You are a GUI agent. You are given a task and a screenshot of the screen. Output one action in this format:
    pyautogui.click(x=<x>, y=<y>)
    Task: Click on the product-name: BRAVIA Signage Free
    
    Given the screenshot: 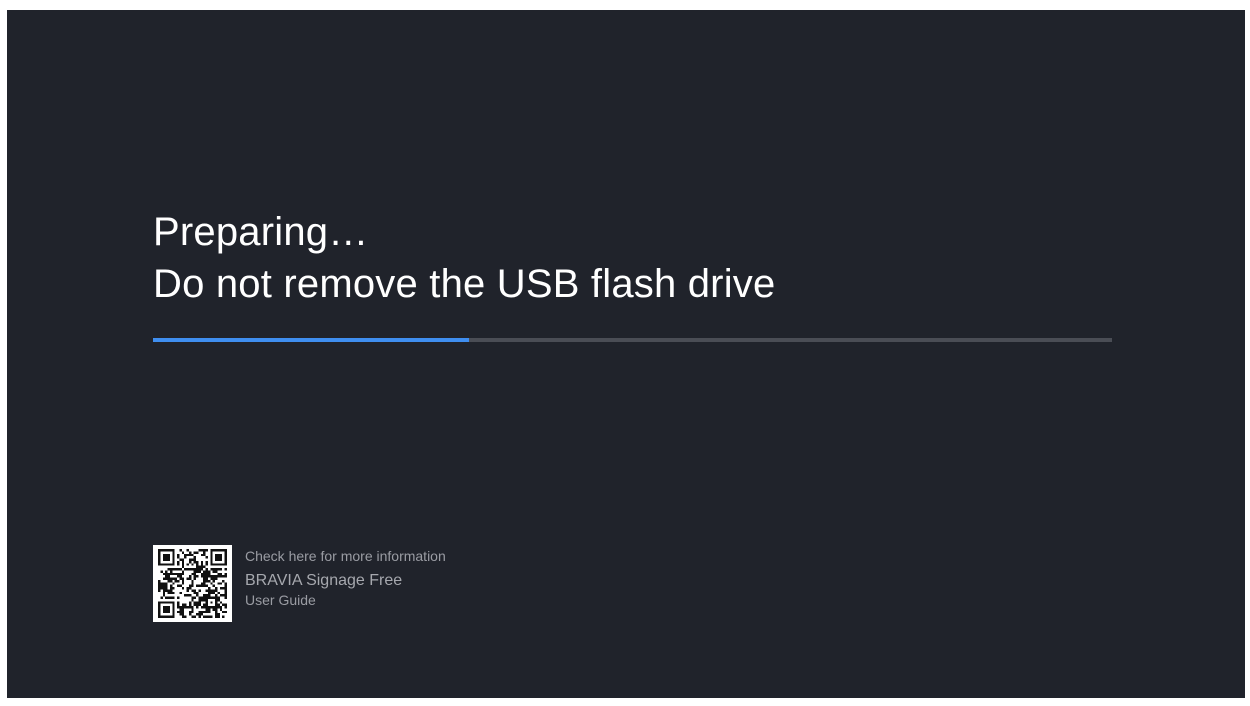 What is the action you would take?
    pyautogui.click(x=324, y=580)
    